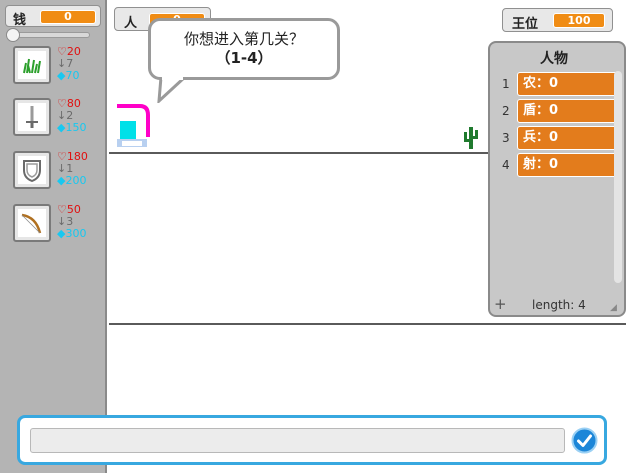 This screenshot has height=473, width=626. What do you see at coordinates (71, 116) in the screenshot?
I see `soldier-stats: ♡80 ↓2 ◆150` at bounding box center [71, 116].